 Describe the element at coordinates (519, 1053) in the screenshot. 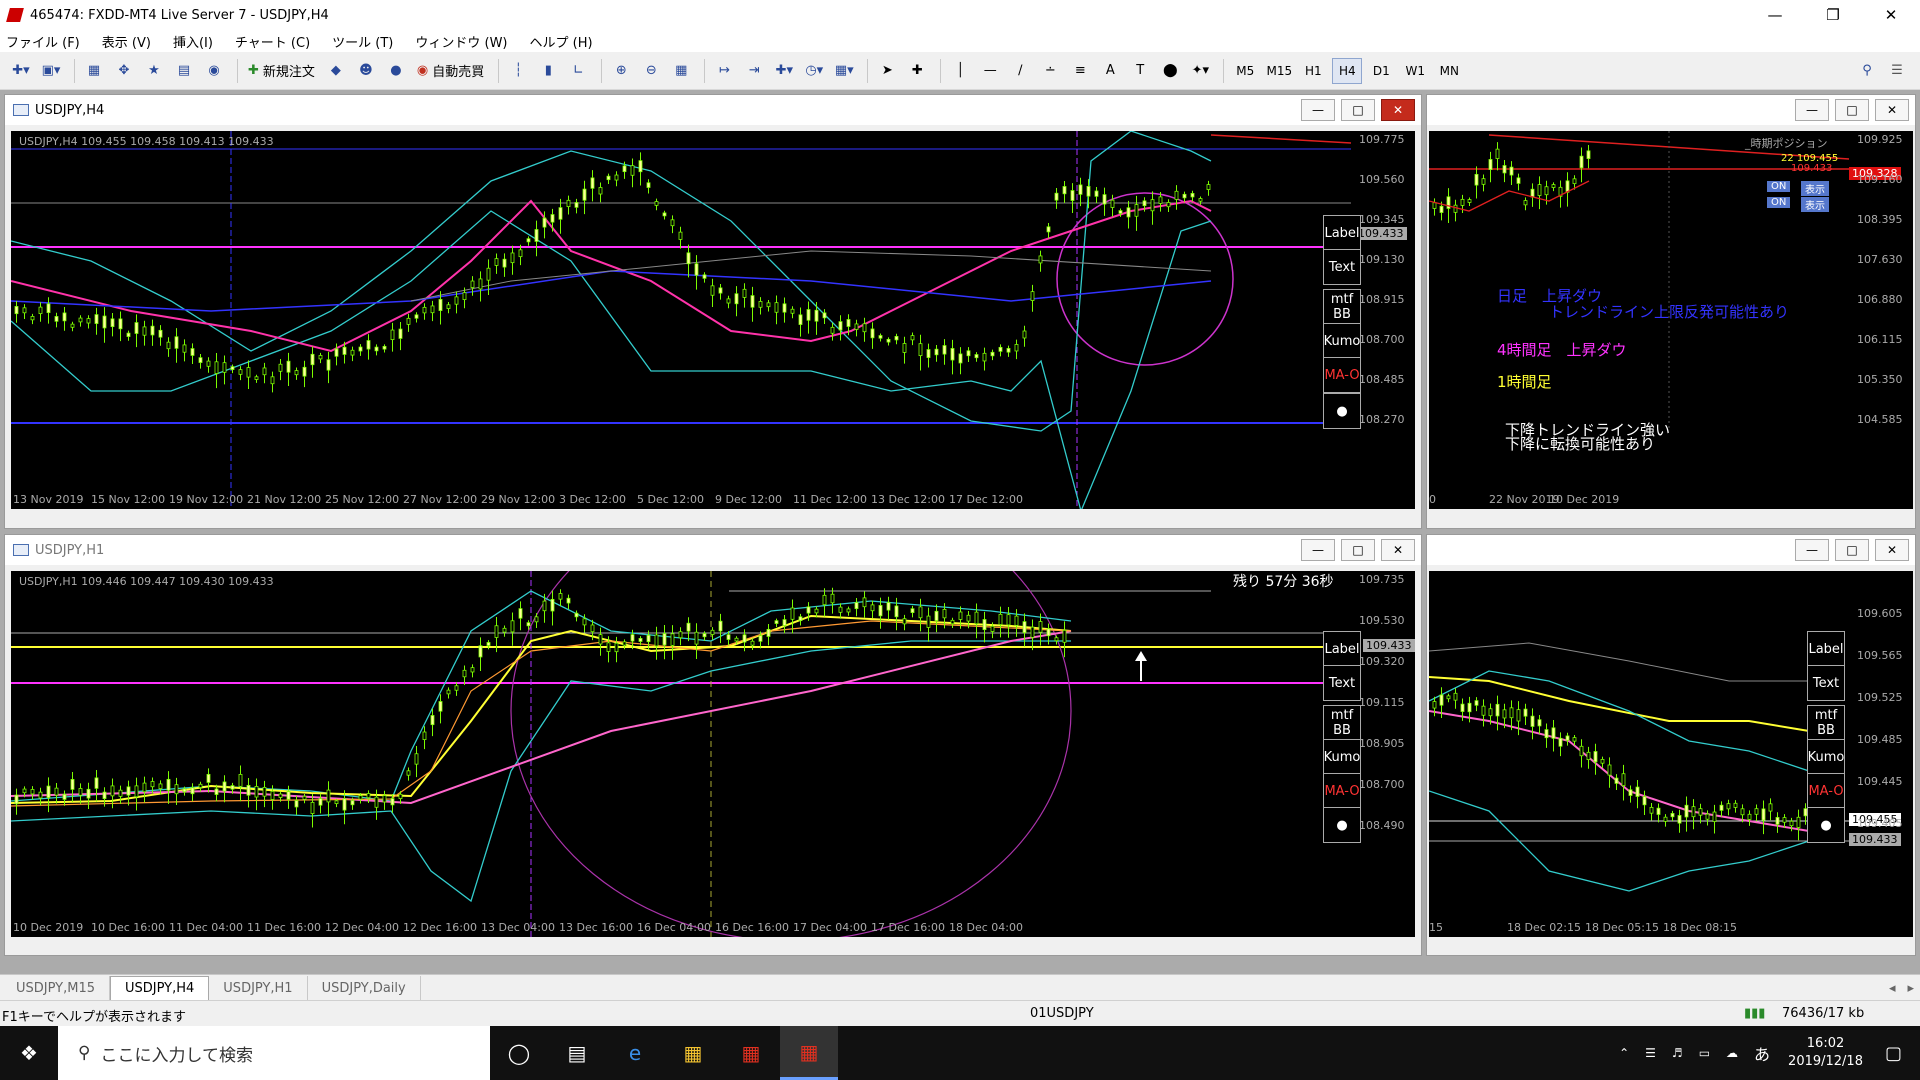

I see `cortana-icon: ◯` at that location.